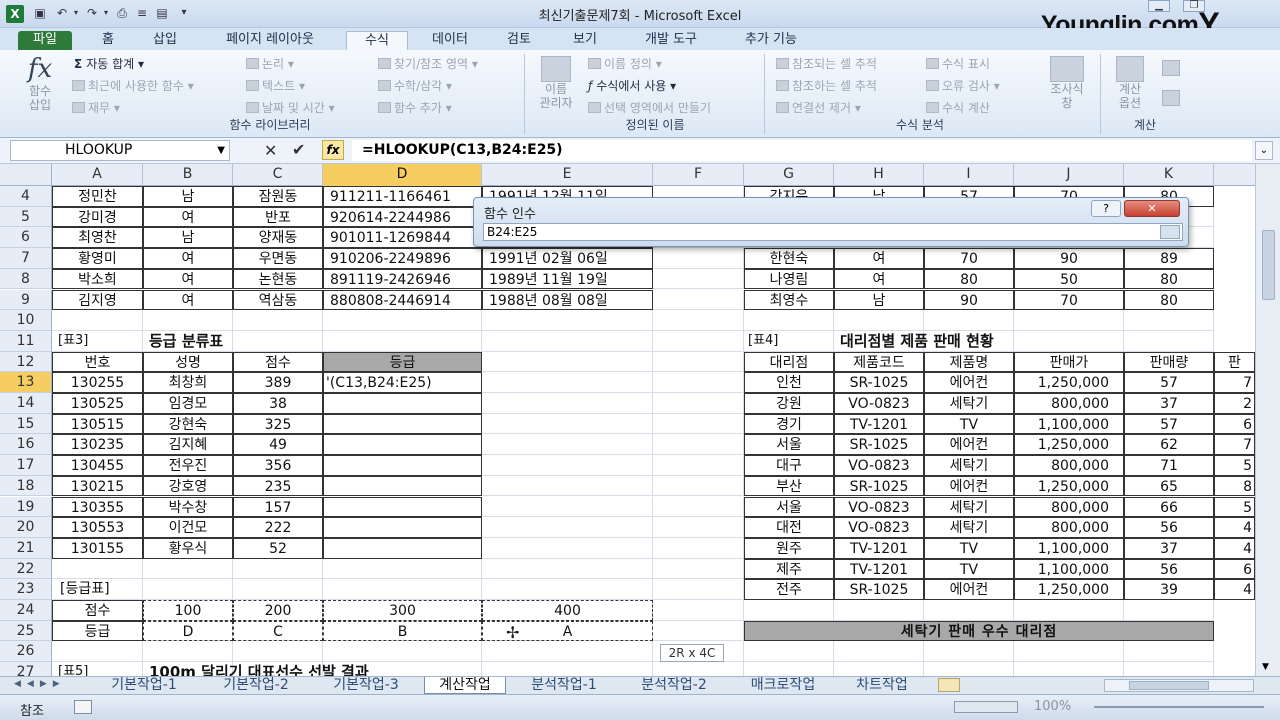 The width and height of the screenshot is (1280, 720). I want to click on row-header: 20, so click(26, 527).